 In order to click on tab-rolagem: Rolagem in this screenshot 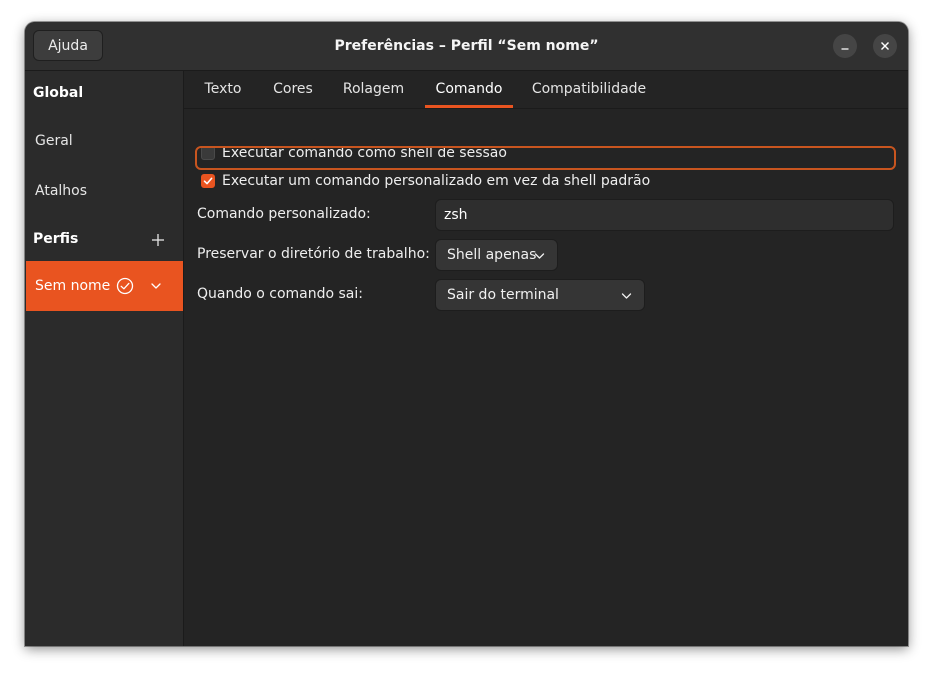, I will do `click(373, 89)`.